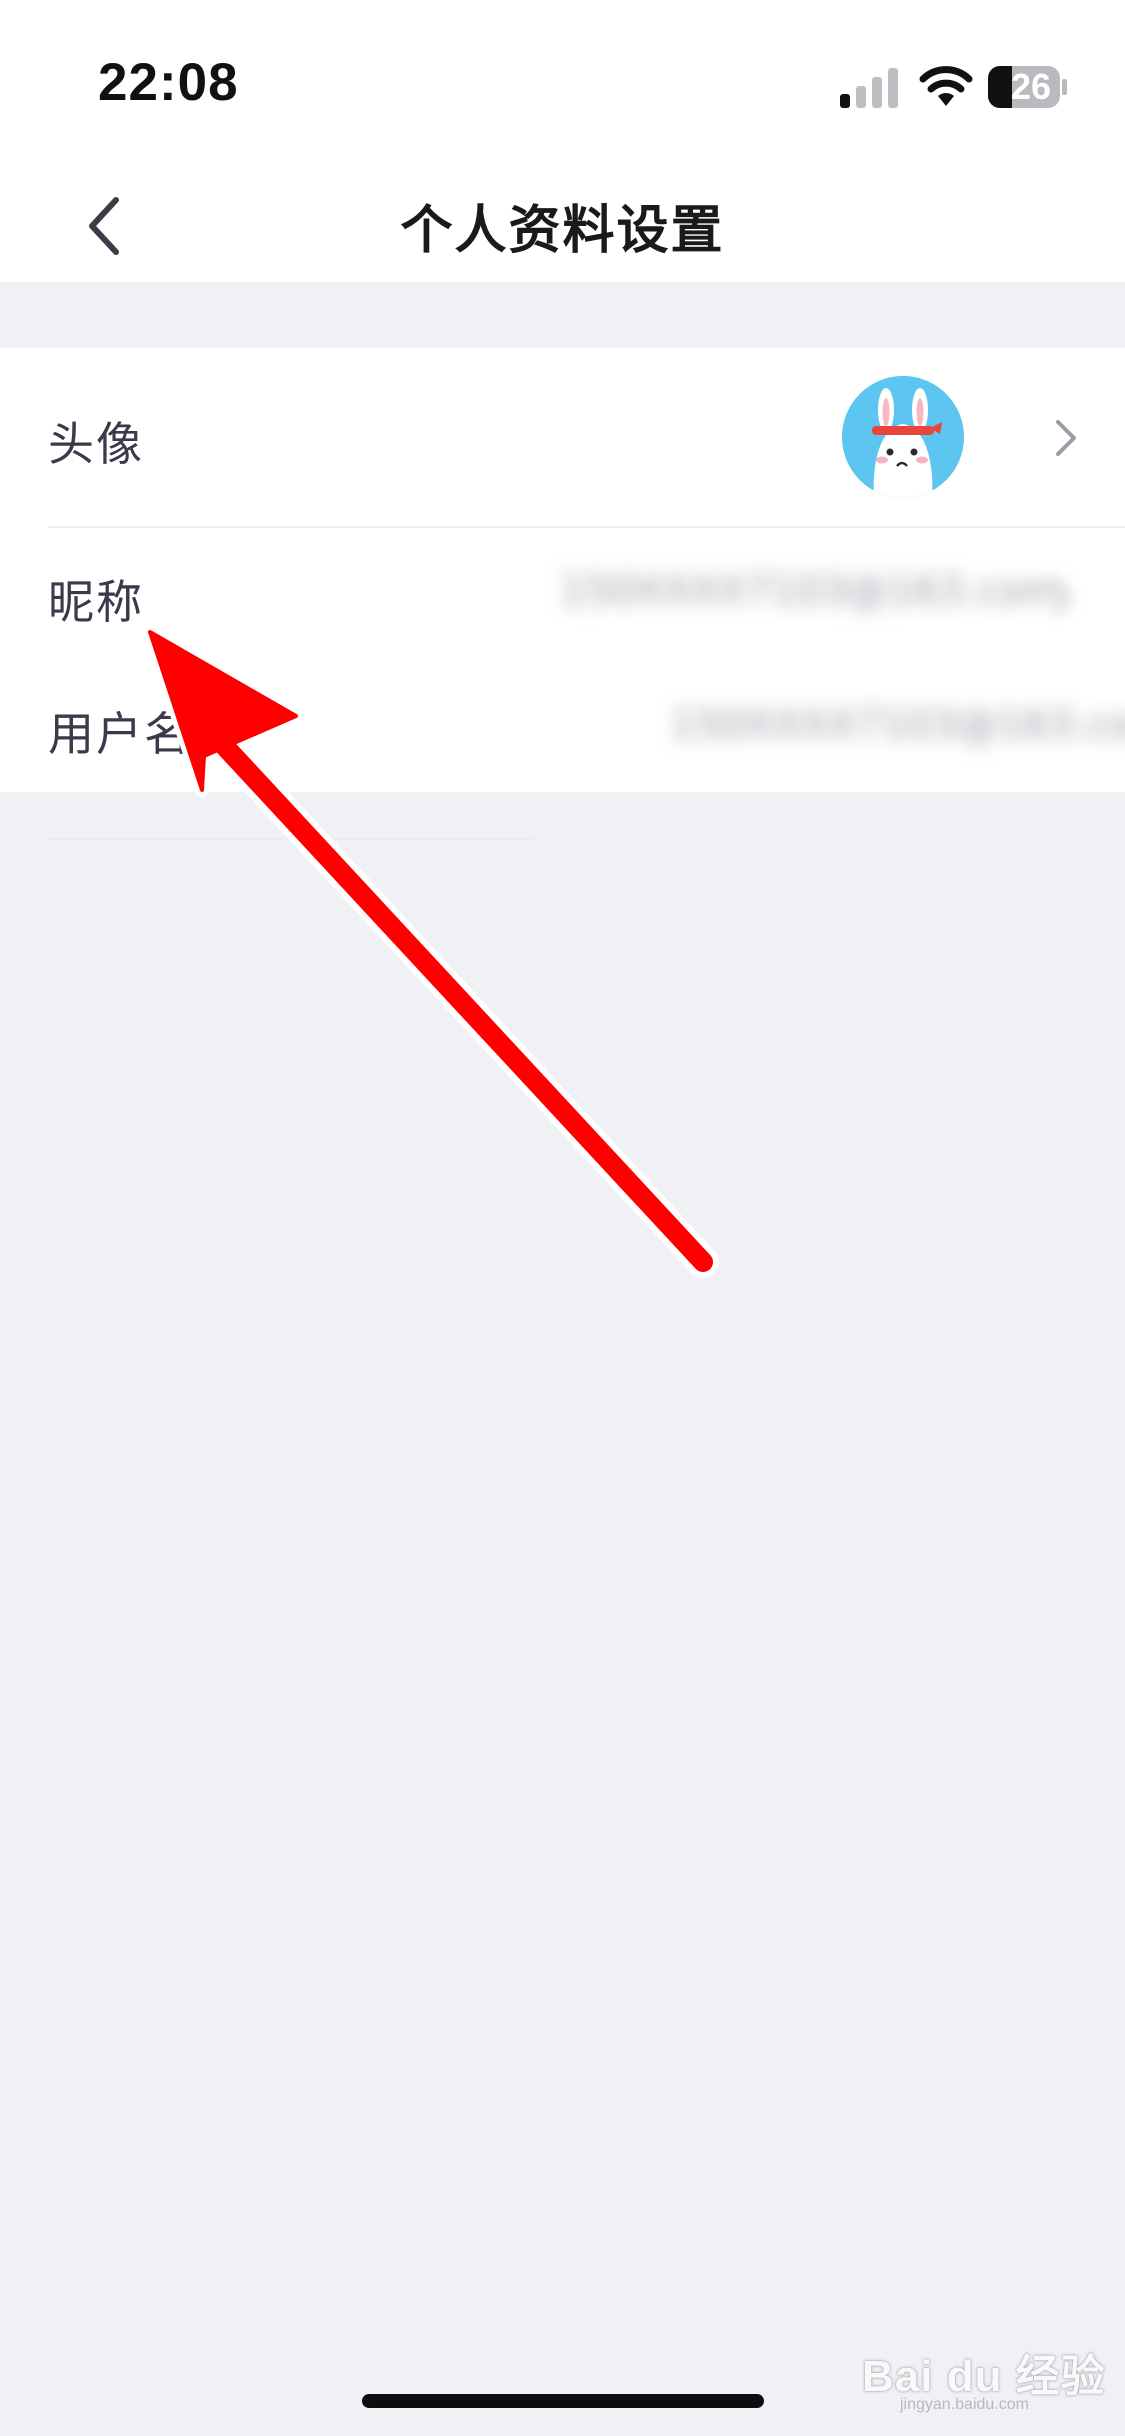 The width and height of the screenshot is (1125, 2436). Describe the element at coordinates (964, 2404) in the screenshot. I see `watermark-url: jingyan.baidu.com` at that location.